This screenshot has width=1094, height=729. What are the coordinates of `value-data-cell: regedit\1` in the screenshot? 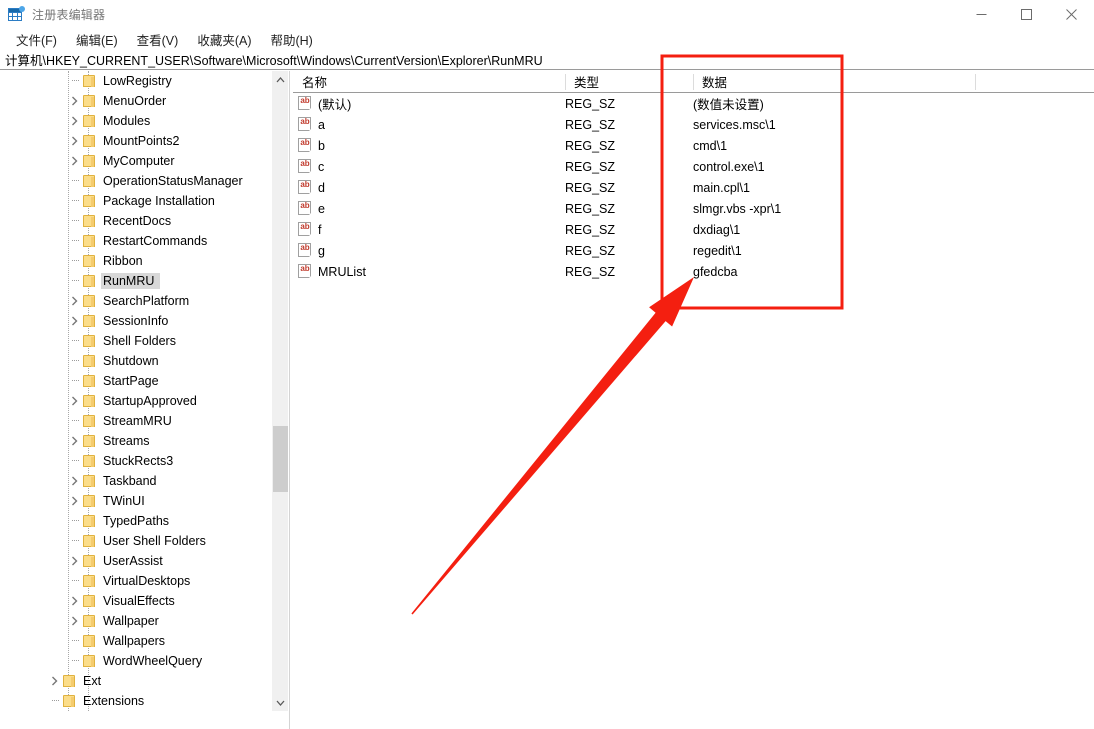 It's located at (717, 250).